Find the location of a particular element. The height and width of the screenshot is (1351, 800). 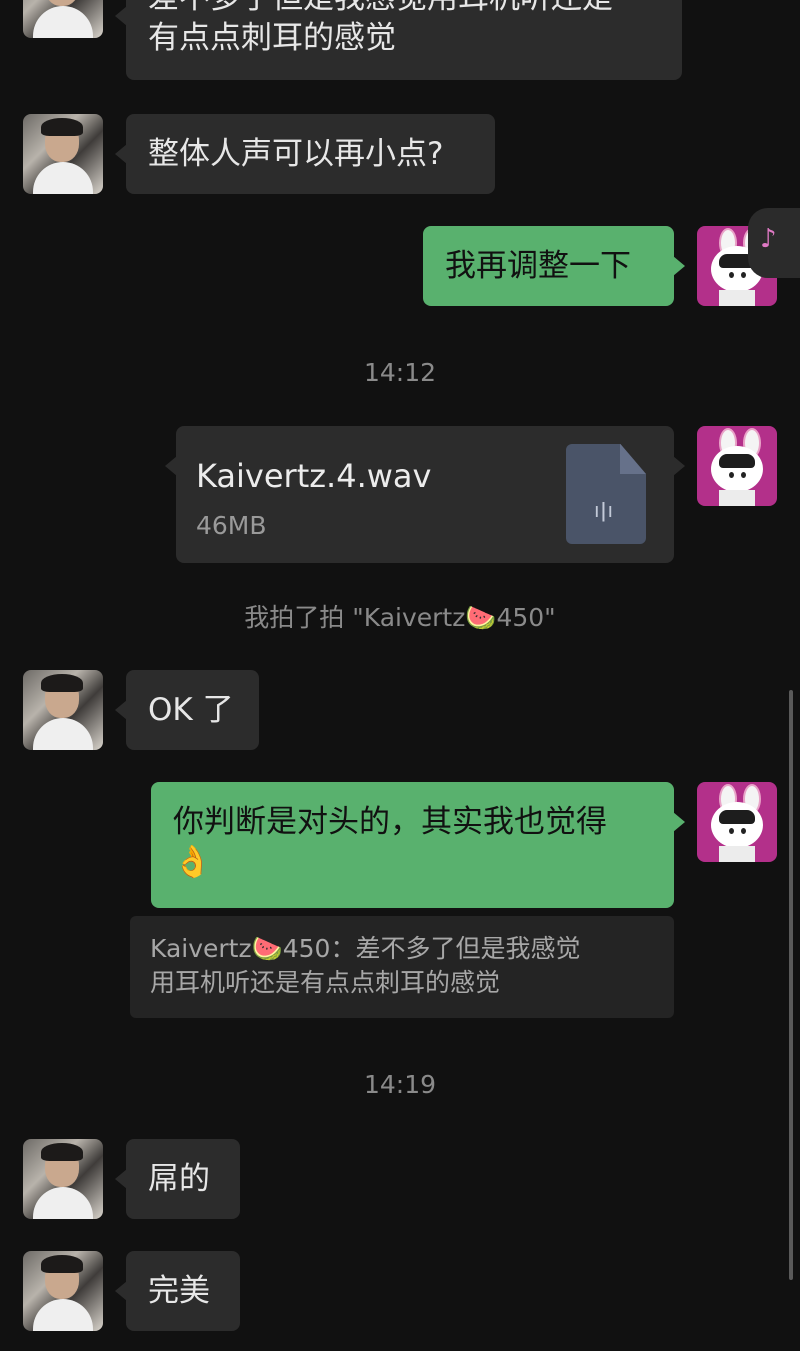

message-bubble-outgoing: 我再调整一下 is located at coordinates (554, 266).